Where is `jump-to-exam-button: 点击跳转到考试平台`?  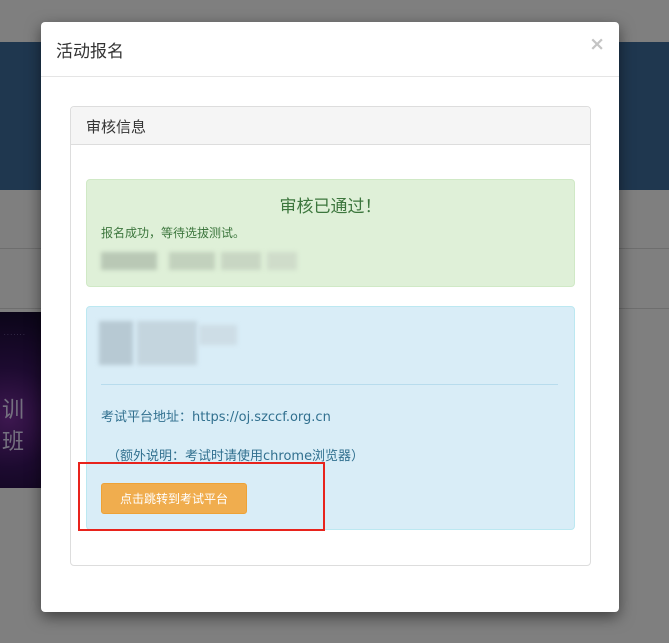
jump-to-exam-button: 点击跳转到考试平台 is located at coordinates (174, 498).